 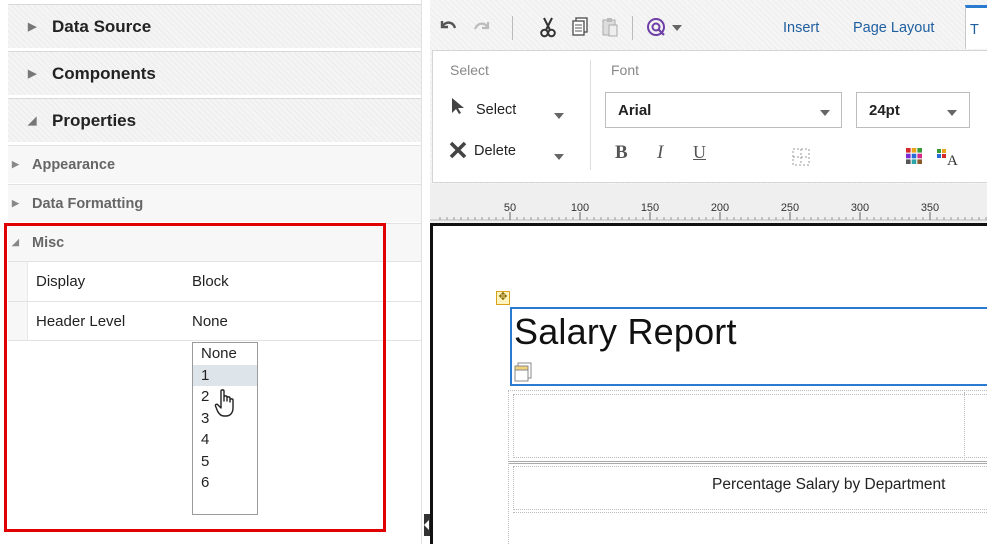 I want to click on font-family-value: Arial, so click(x=635, y=110).